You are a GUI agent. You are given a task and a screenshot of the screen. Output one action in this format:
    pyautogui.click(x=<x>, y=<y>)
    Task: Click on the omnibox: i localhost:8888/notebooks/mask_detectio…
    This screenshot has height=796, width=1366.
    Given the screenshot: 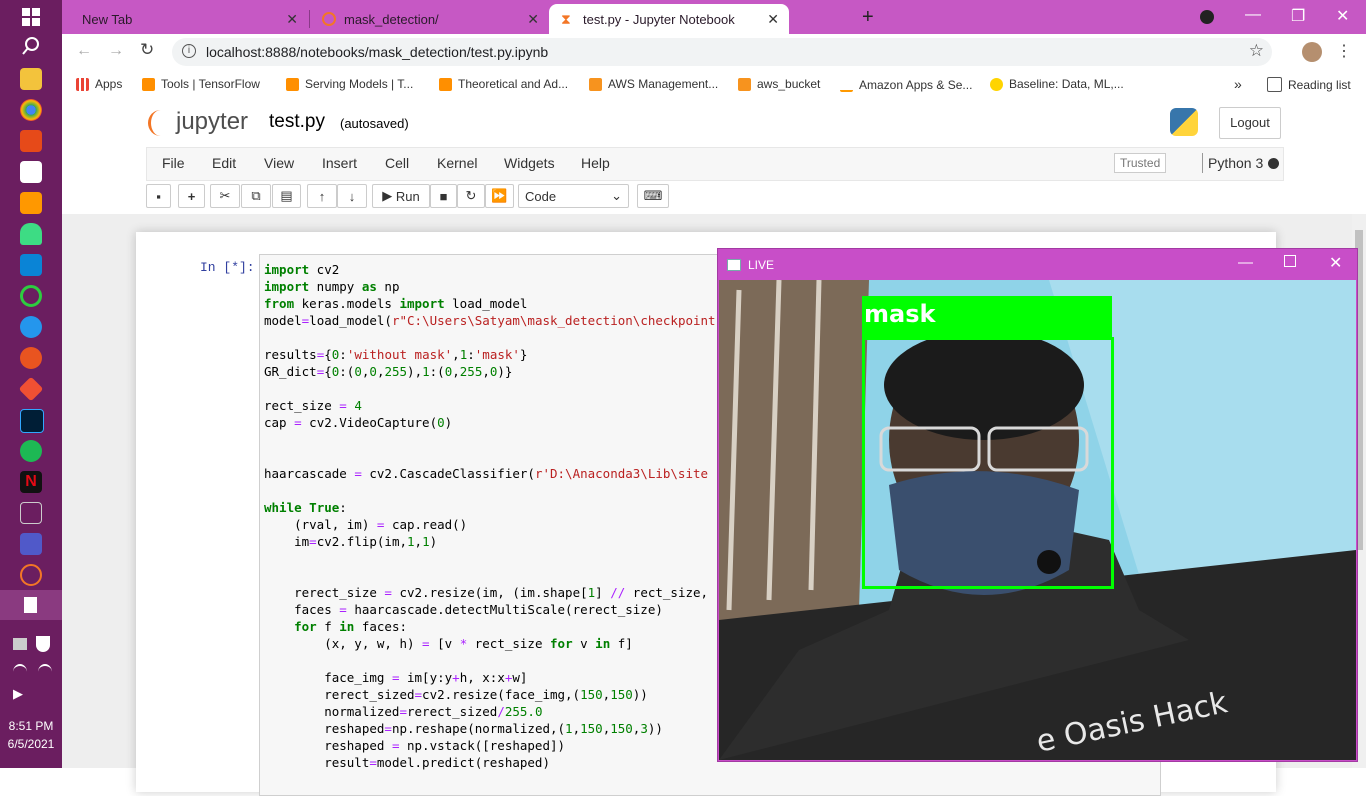 What is the action you would take?
    pyautogui.click(x=722, y=52)
    